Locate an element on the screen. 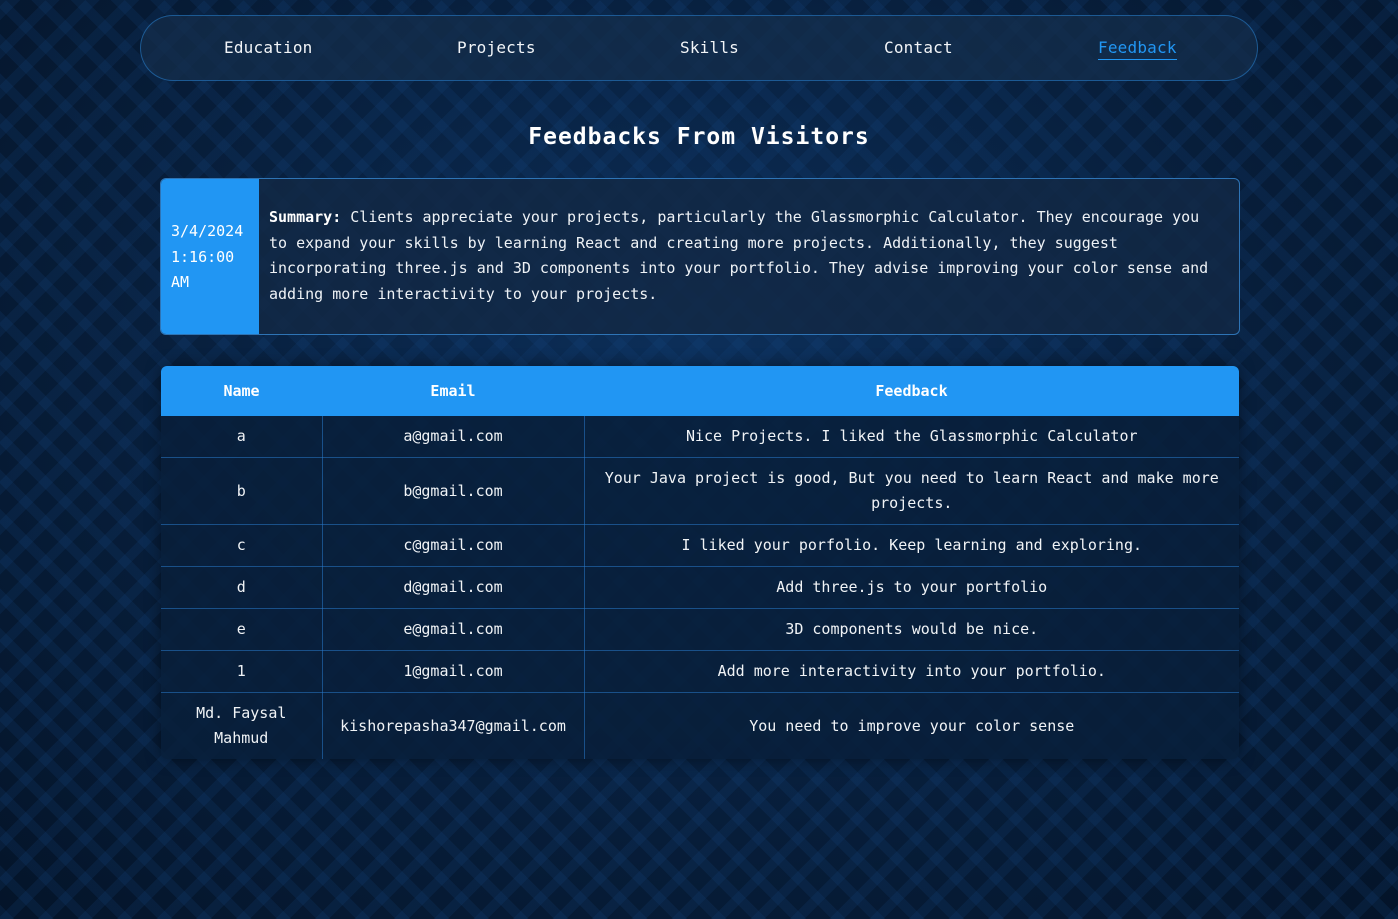  column-header-email: Email is located at coordinates (453, 391).